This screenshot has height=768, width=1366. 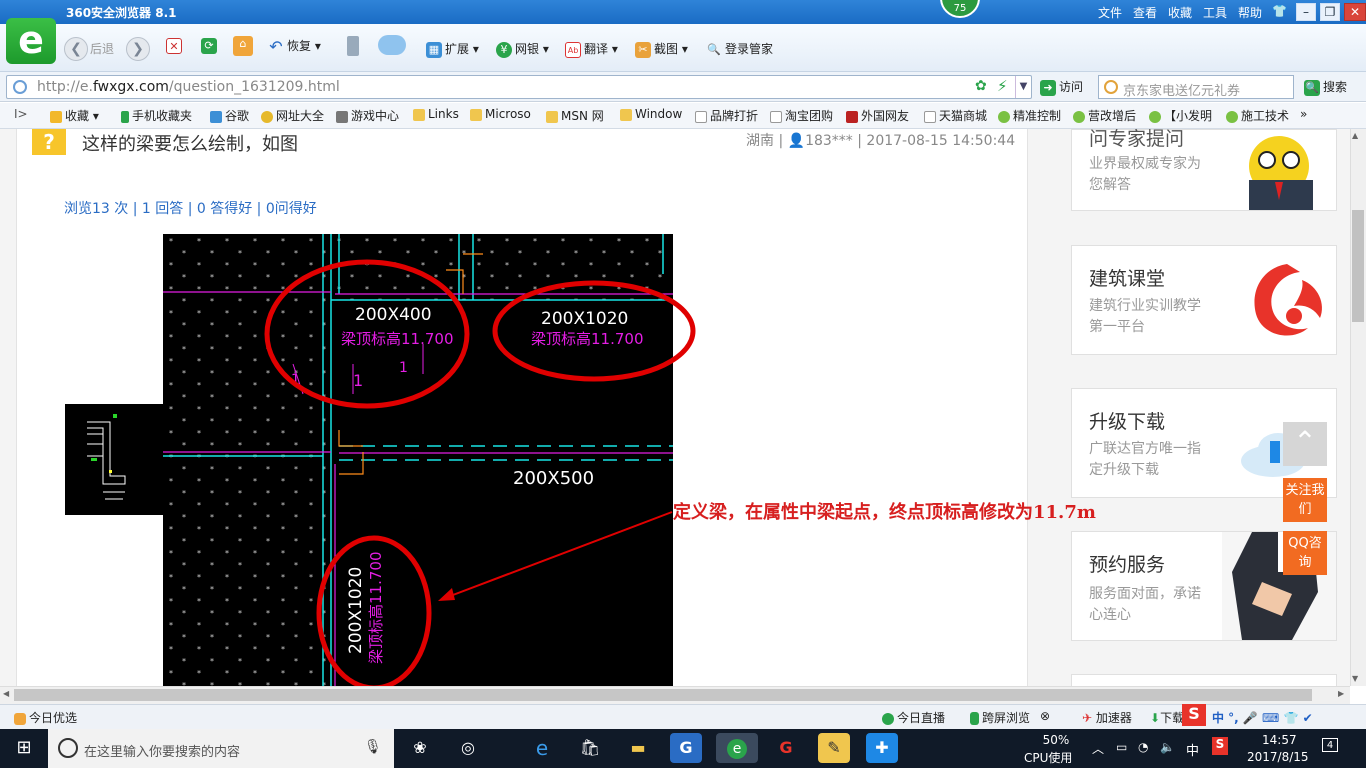 What do you see at coordinates (1167, 747) in the screenshot?
I see `tray-volume-icon: 🔈` at bounding box center [1167, 747].